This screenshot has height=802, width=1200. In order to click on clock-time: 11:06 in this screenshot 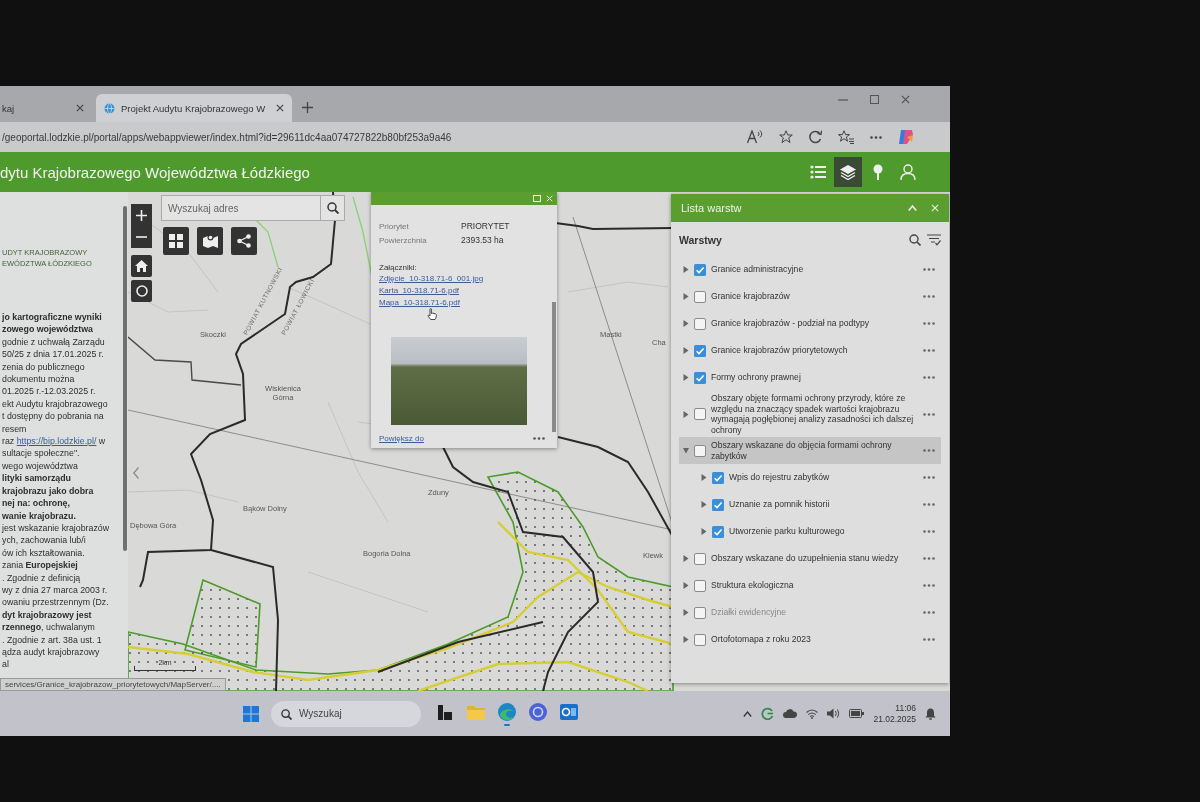, I will do `click(905, 708)`.